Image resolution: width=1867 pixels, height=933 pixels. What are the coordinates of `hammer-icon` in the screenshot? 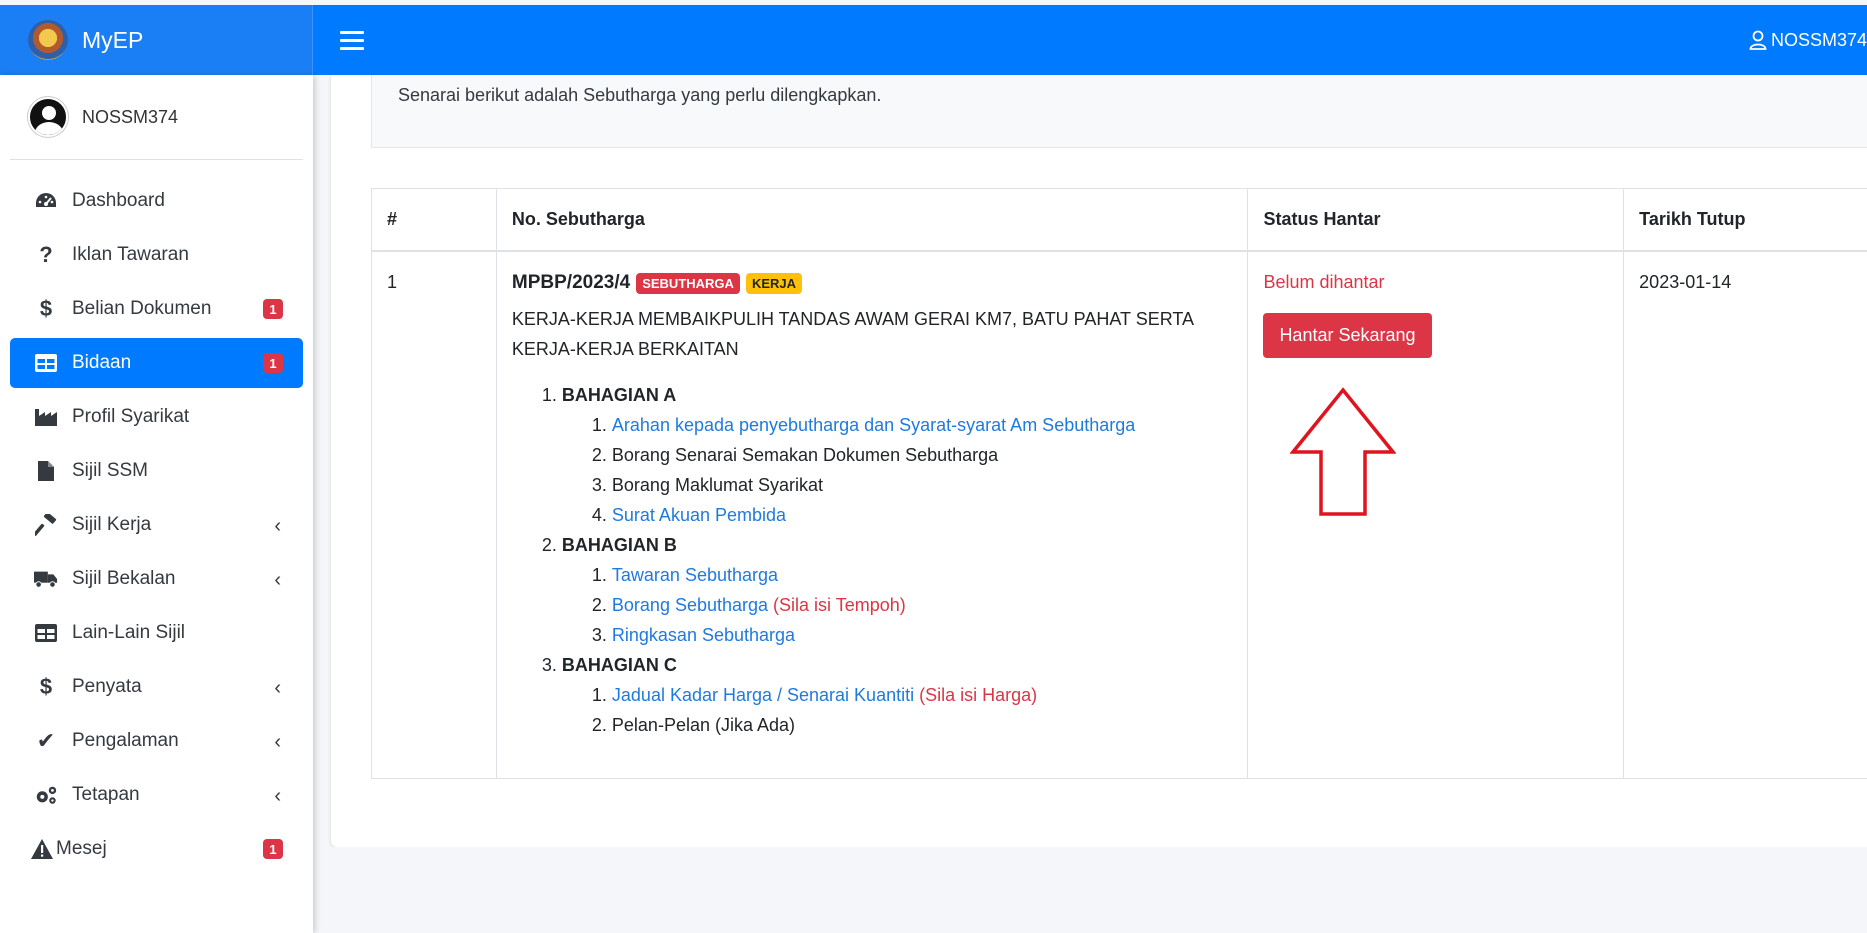 It's located at (46, 525).